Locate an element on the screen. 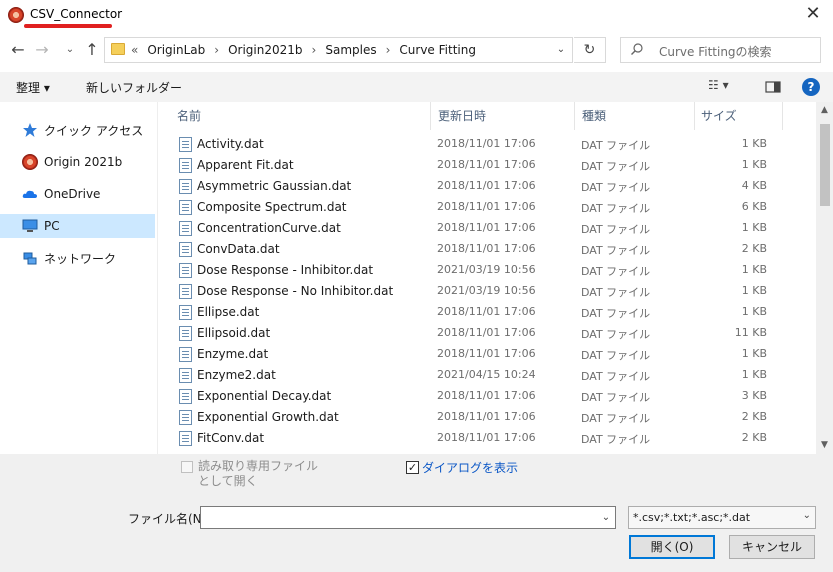 This screenshot has width=833, height=572. column-header-date: 更新日時 is located at coordinates (462, 115).